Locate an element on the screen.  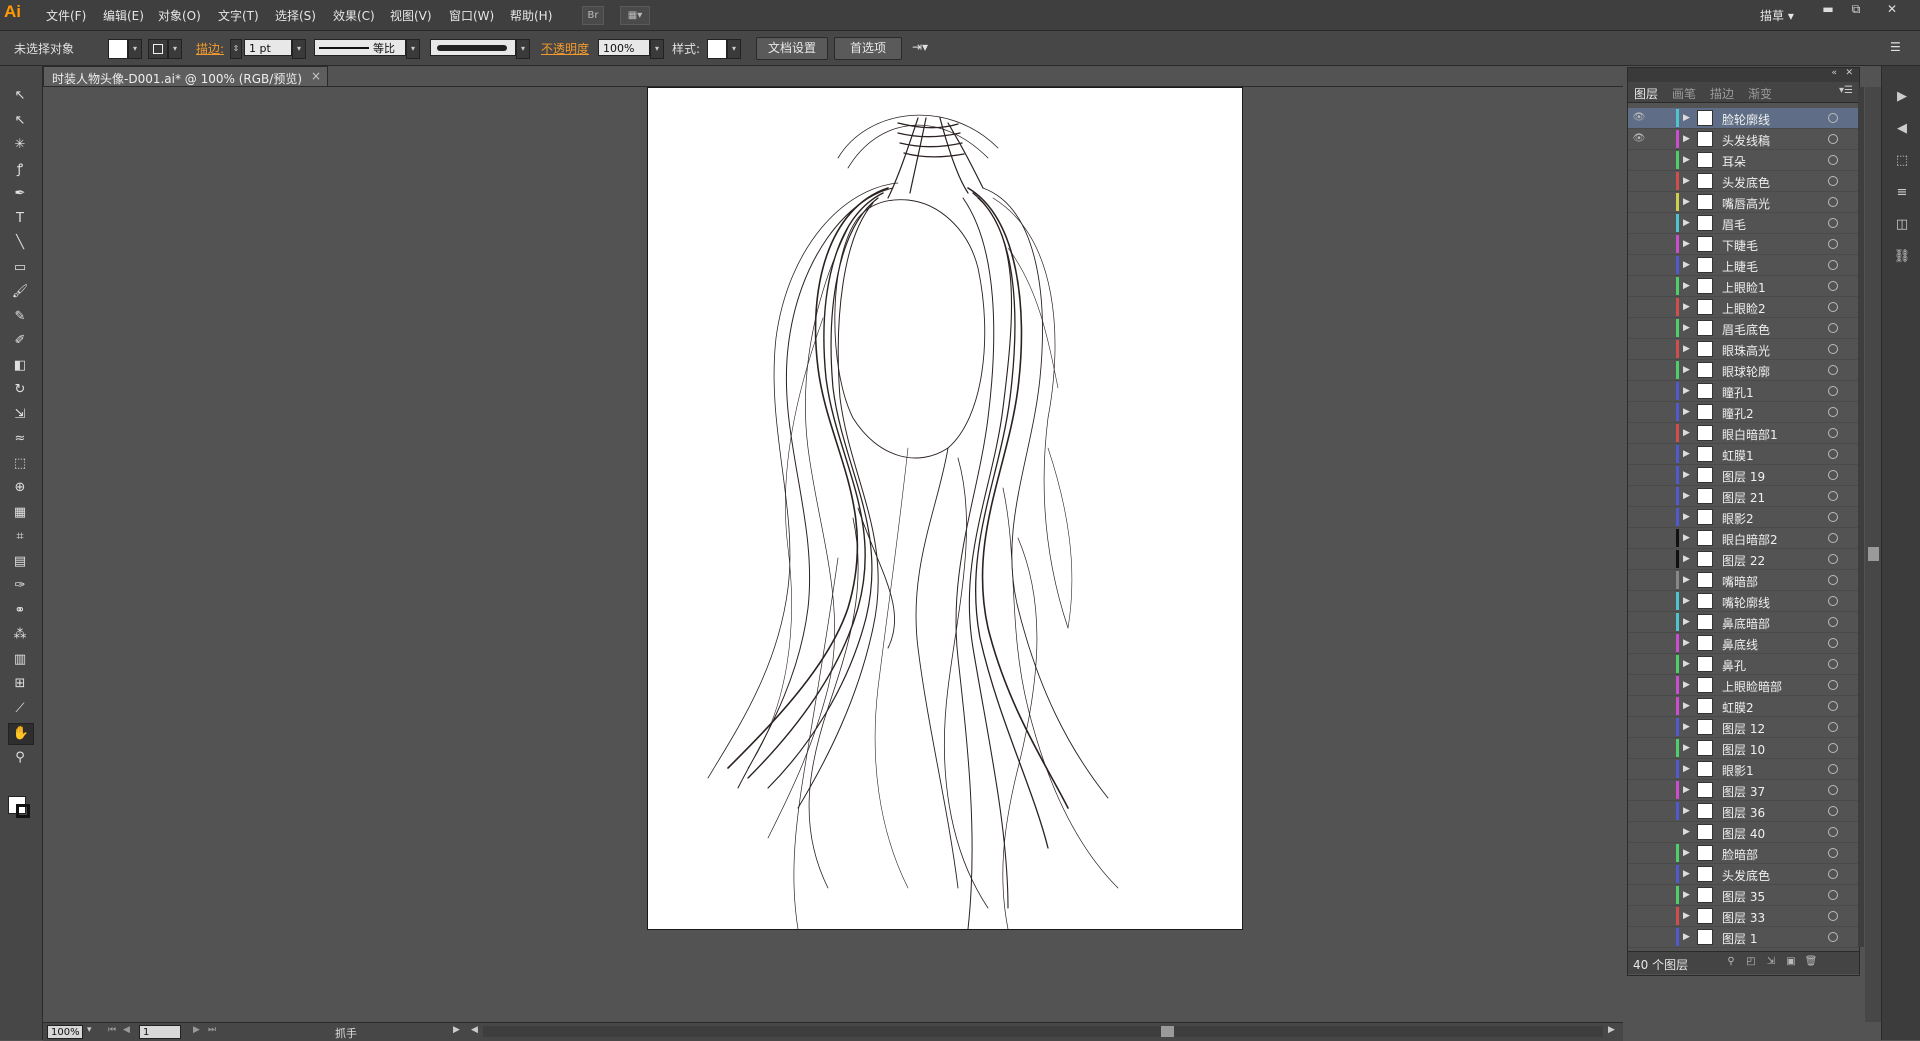
fill-stroke-widget is located at coordinates (21, 809).